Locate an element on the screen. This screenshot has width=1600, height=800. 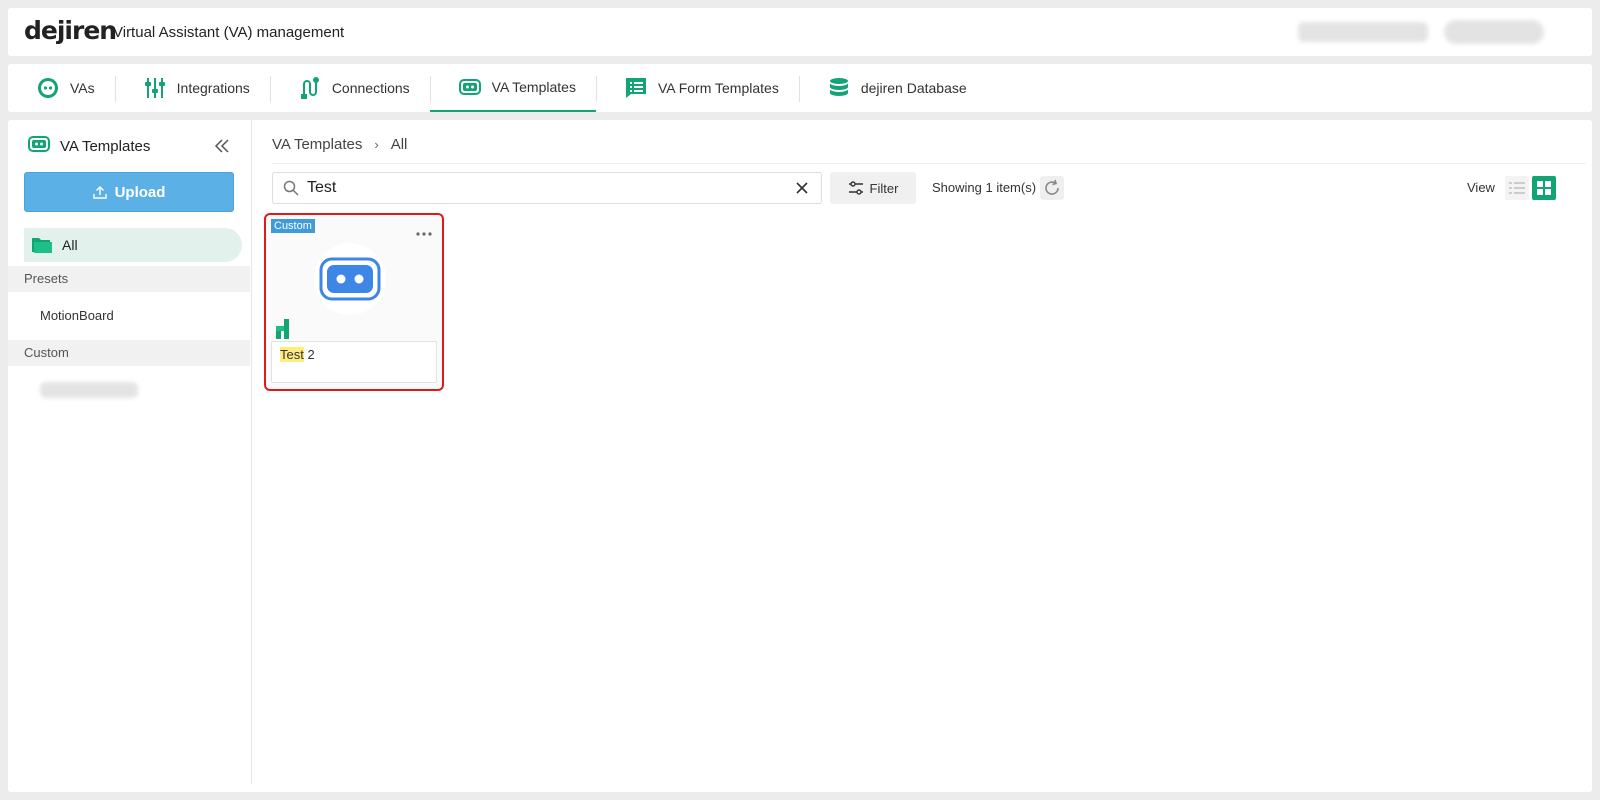
database-icon is located at coordinates (839, 88).